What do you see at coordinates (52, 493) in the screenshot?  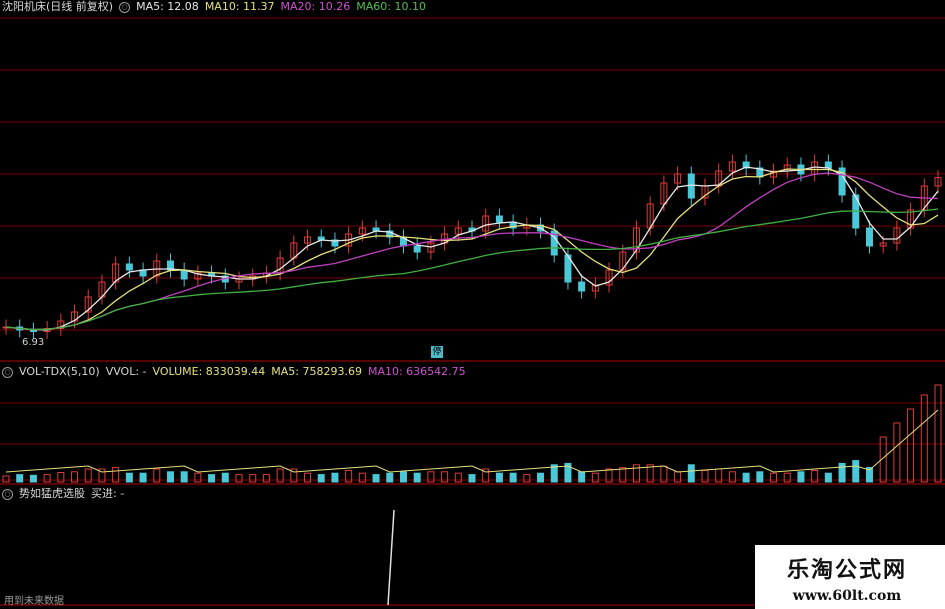 I see `indicator-name: 势如猛虎选股` at bounding box center [52, 493].